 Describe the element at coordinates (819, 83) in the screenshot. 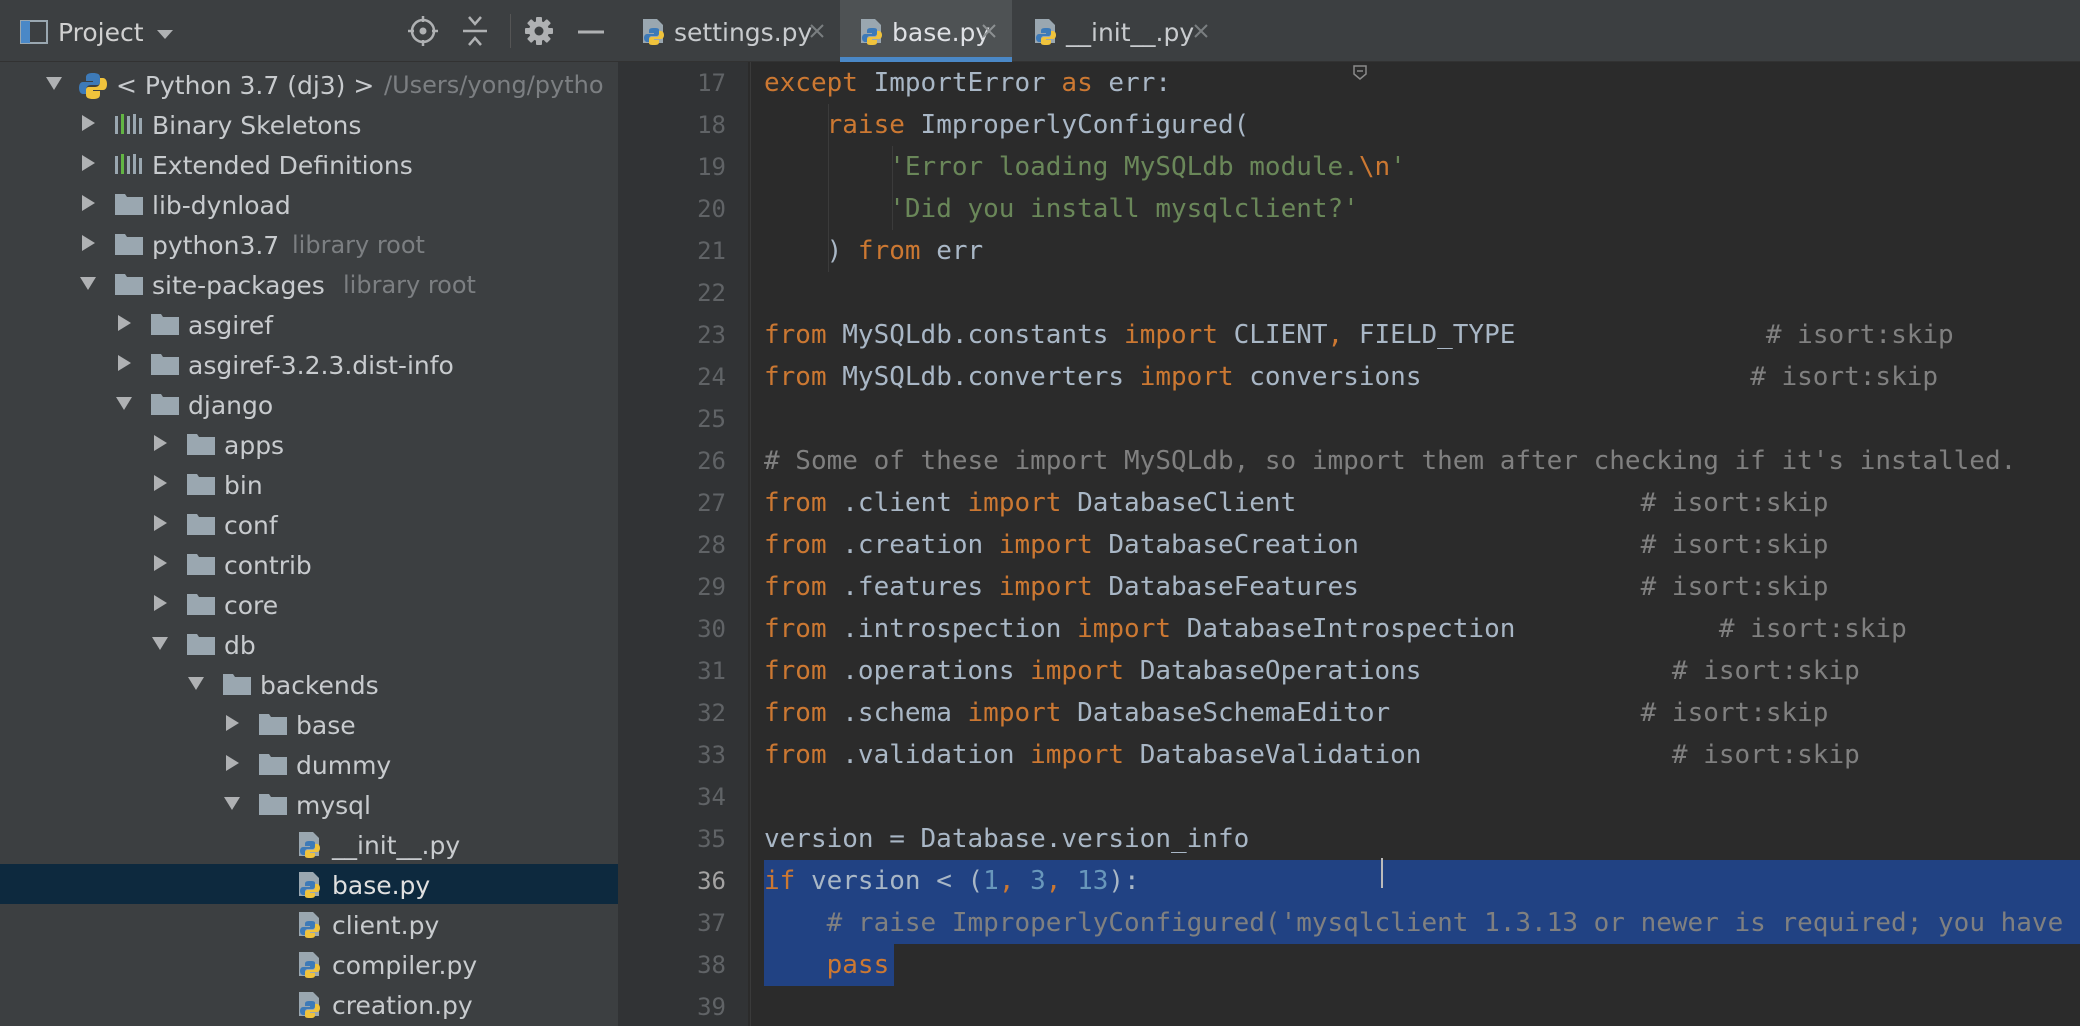

I see `code-token: except` at that location.